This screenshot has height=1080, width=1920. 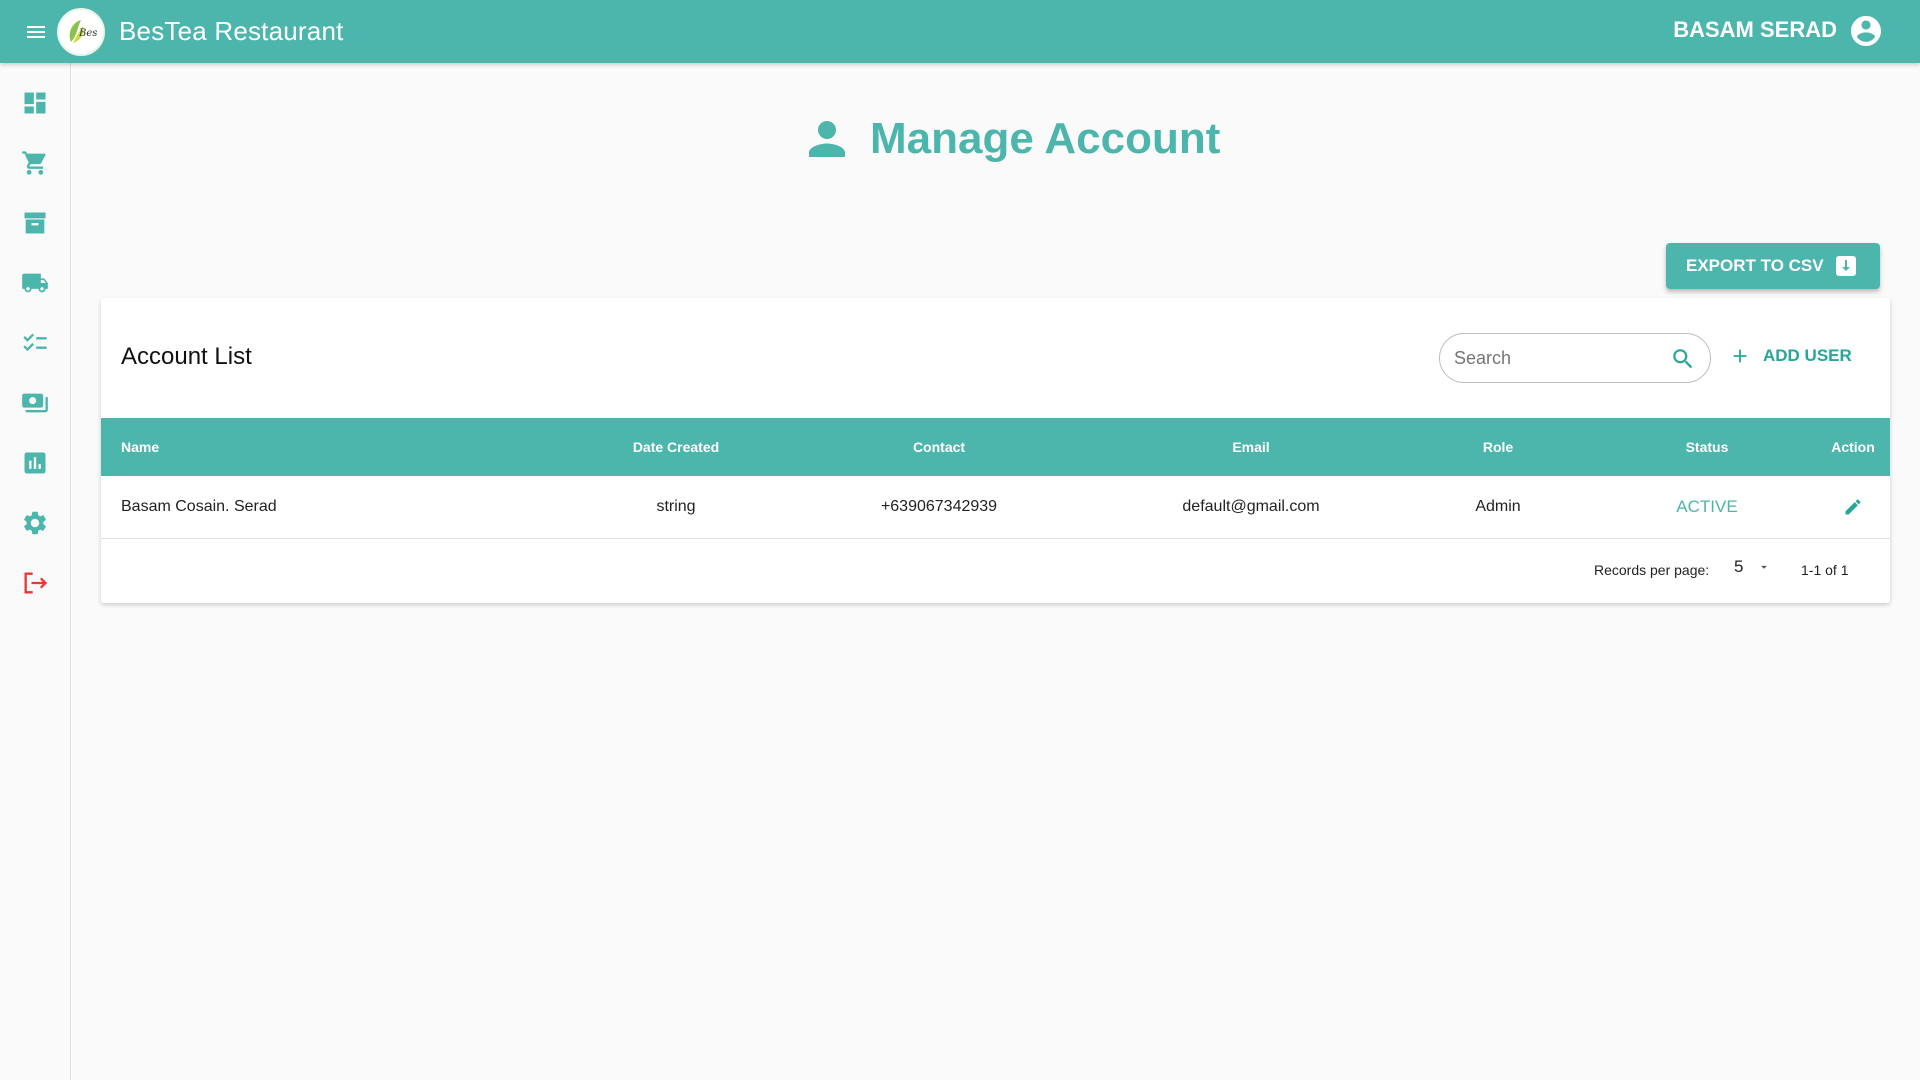 I want to click on report-icon, so click(x=35, y=463).